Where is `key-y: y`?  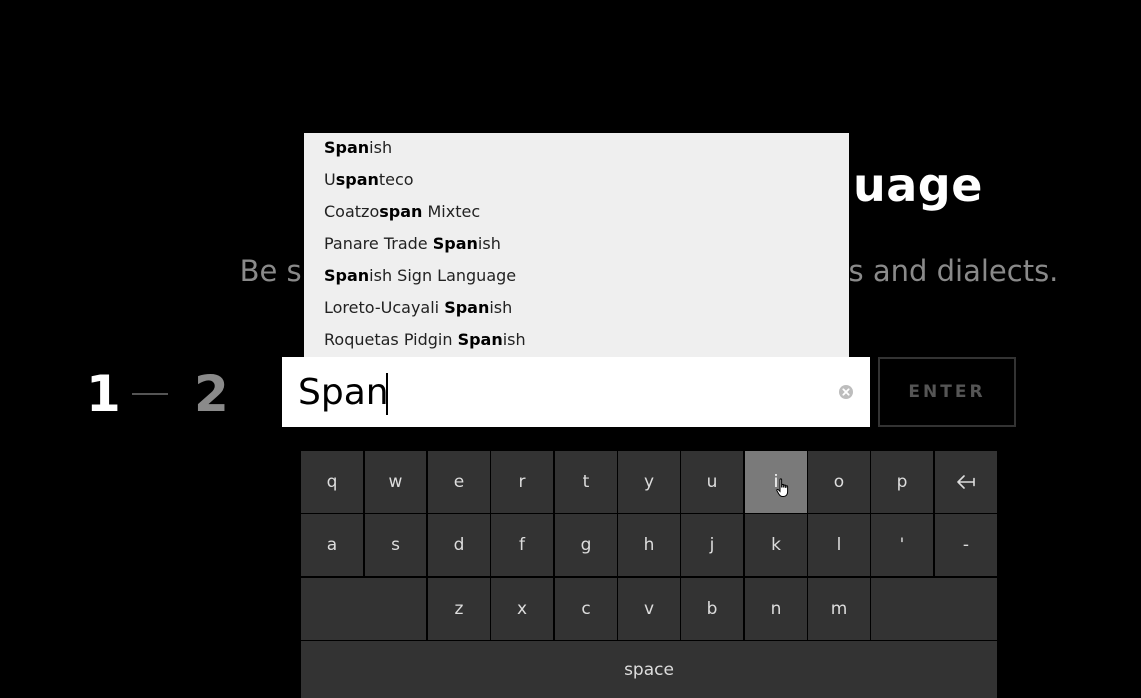 key-y: y is located at coordinates (649, 482).